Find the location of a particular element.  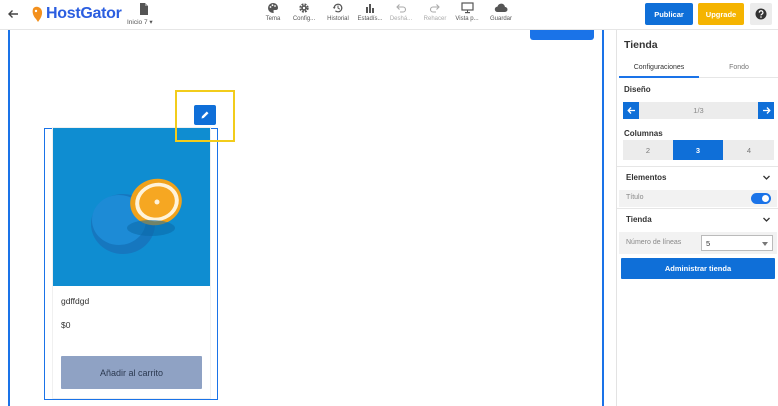

undo-icon is located at coordinates (401, 8).